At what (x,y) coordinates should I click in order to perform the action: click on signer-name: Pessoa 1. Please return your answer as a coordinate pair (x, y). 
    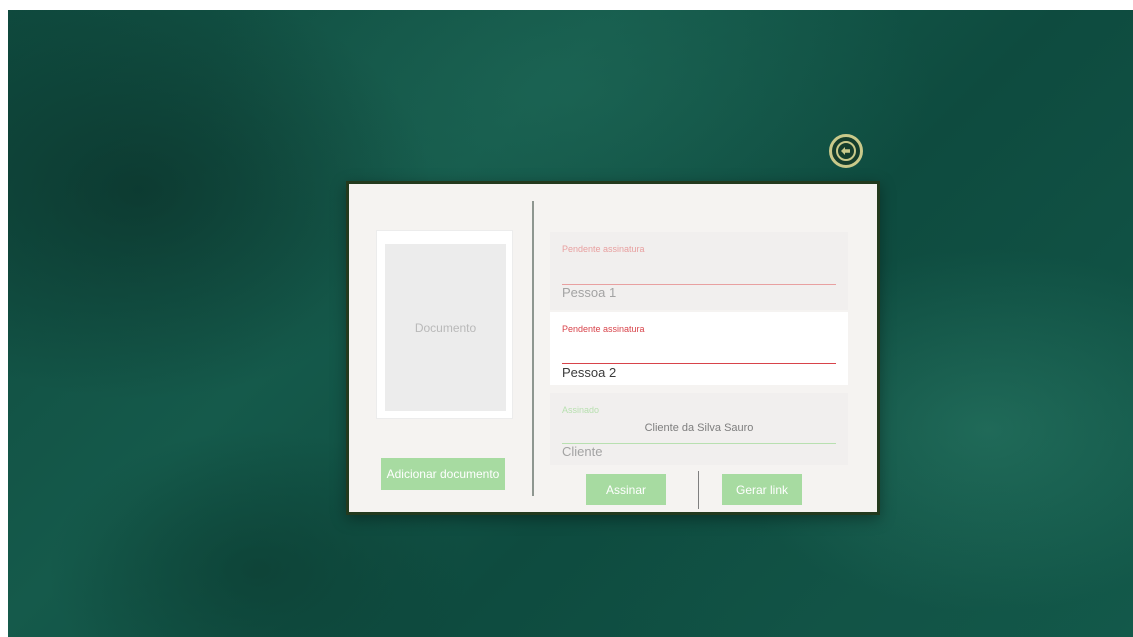
    Looking at the image, I should click on (589, 292).